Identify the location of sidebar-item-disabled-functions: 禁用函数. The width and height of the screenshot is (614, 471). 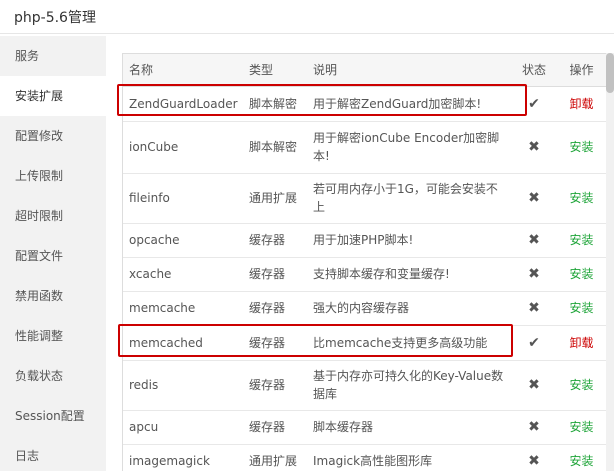
(53, 296).